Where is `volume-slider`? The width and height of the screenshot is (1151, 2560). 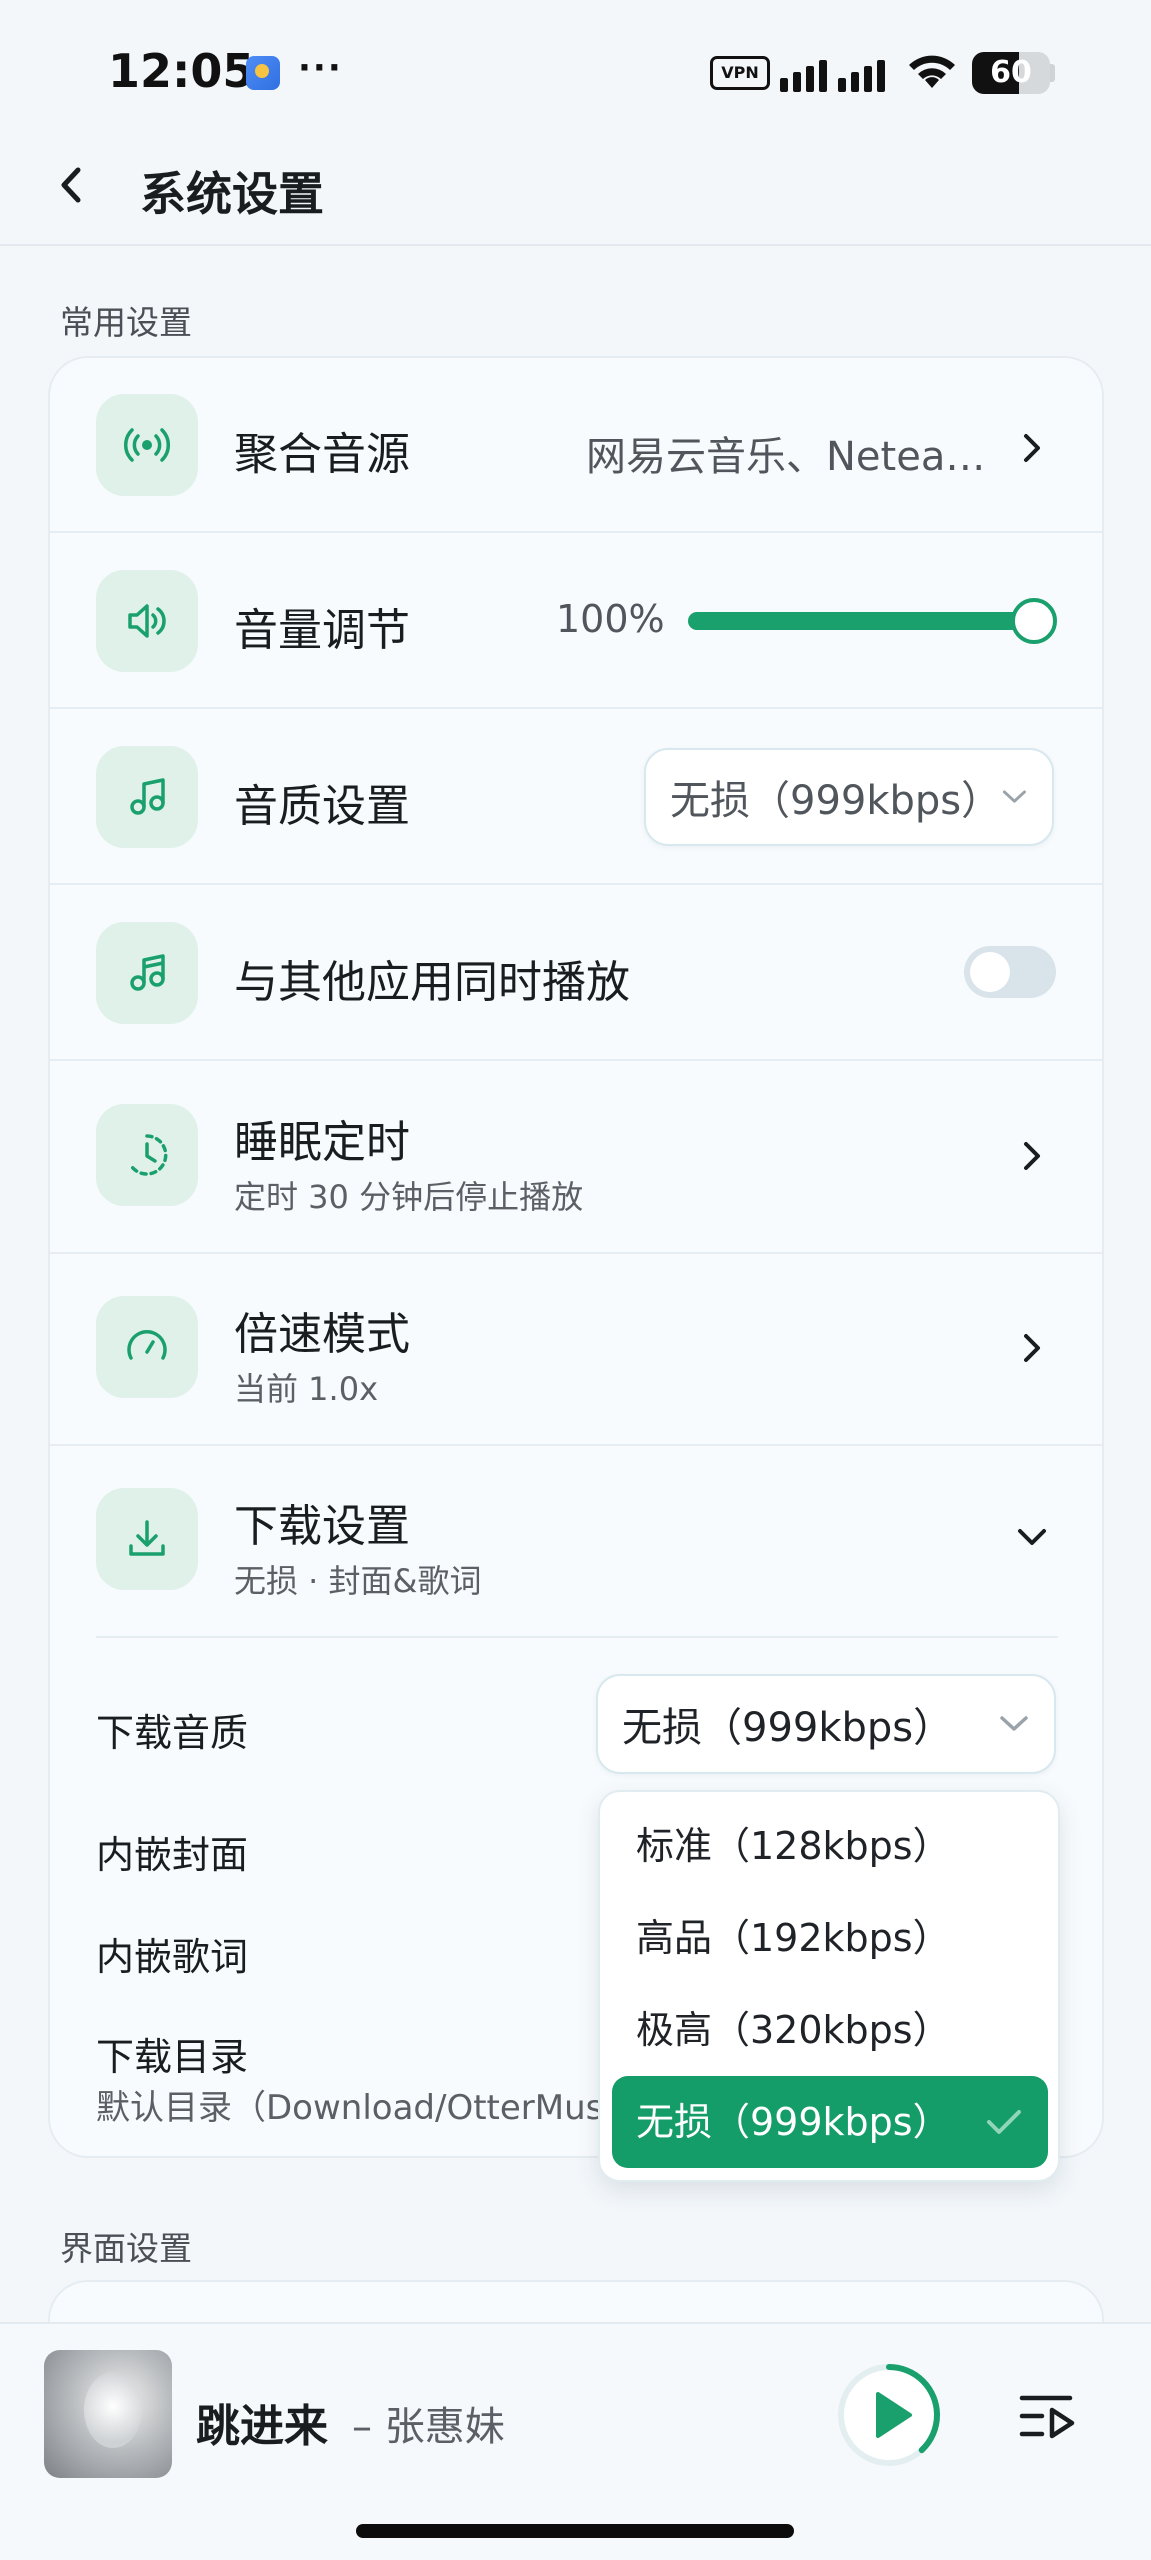
volume-slider is located at coordinates (872, 621).